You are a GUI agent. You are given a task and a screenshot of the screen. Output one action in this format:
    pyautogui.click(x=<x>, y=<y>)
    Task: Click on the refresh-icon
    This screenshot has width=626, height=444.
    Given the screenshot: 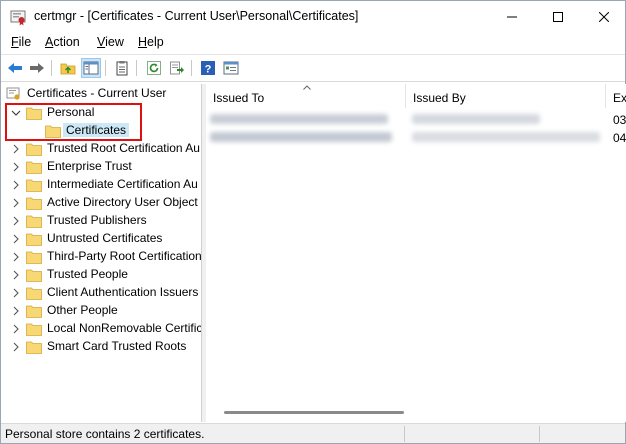 What is the action you would take?
    pyautogui.click(x=154, y=68)
    